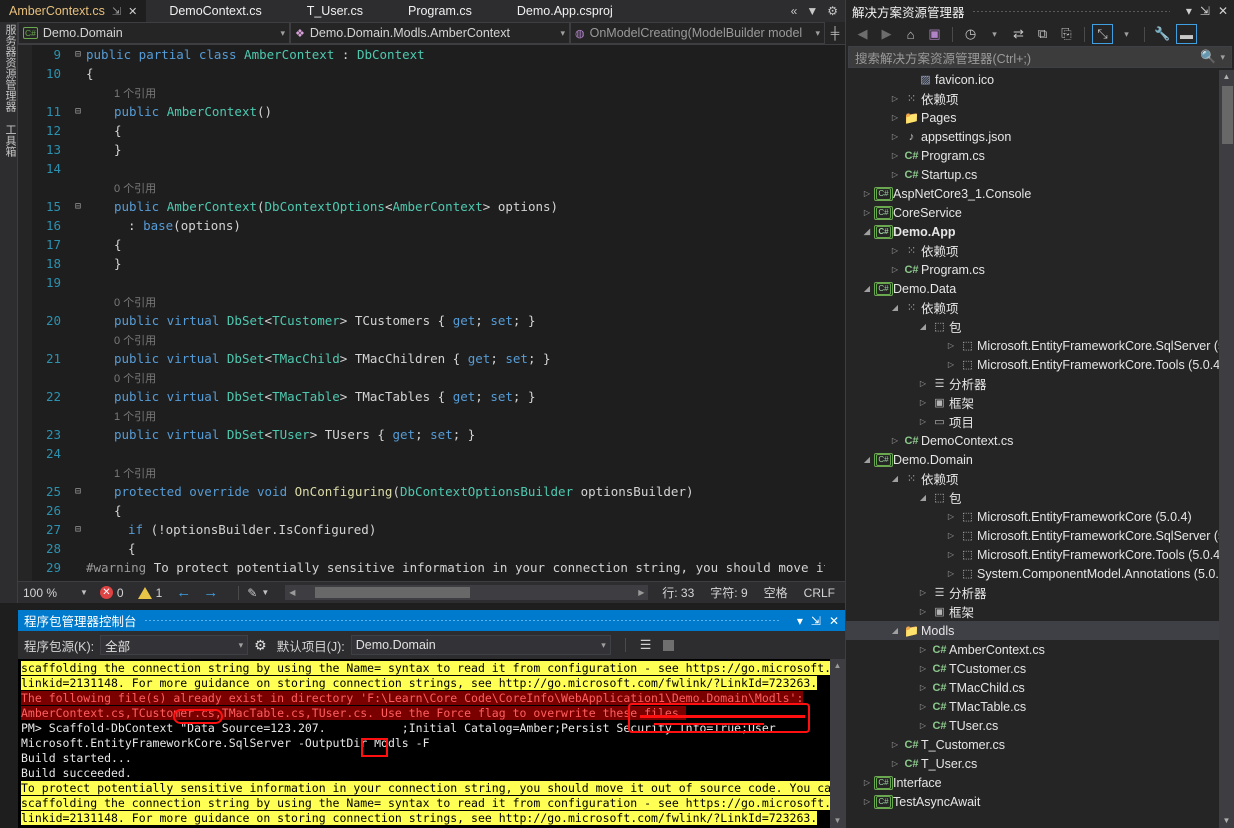 The image size is (1234, 828). What do you see at coordinates (252, 593) in the screenshot?
I see `pen-icon: ✎` at bounding box center [252, 593].